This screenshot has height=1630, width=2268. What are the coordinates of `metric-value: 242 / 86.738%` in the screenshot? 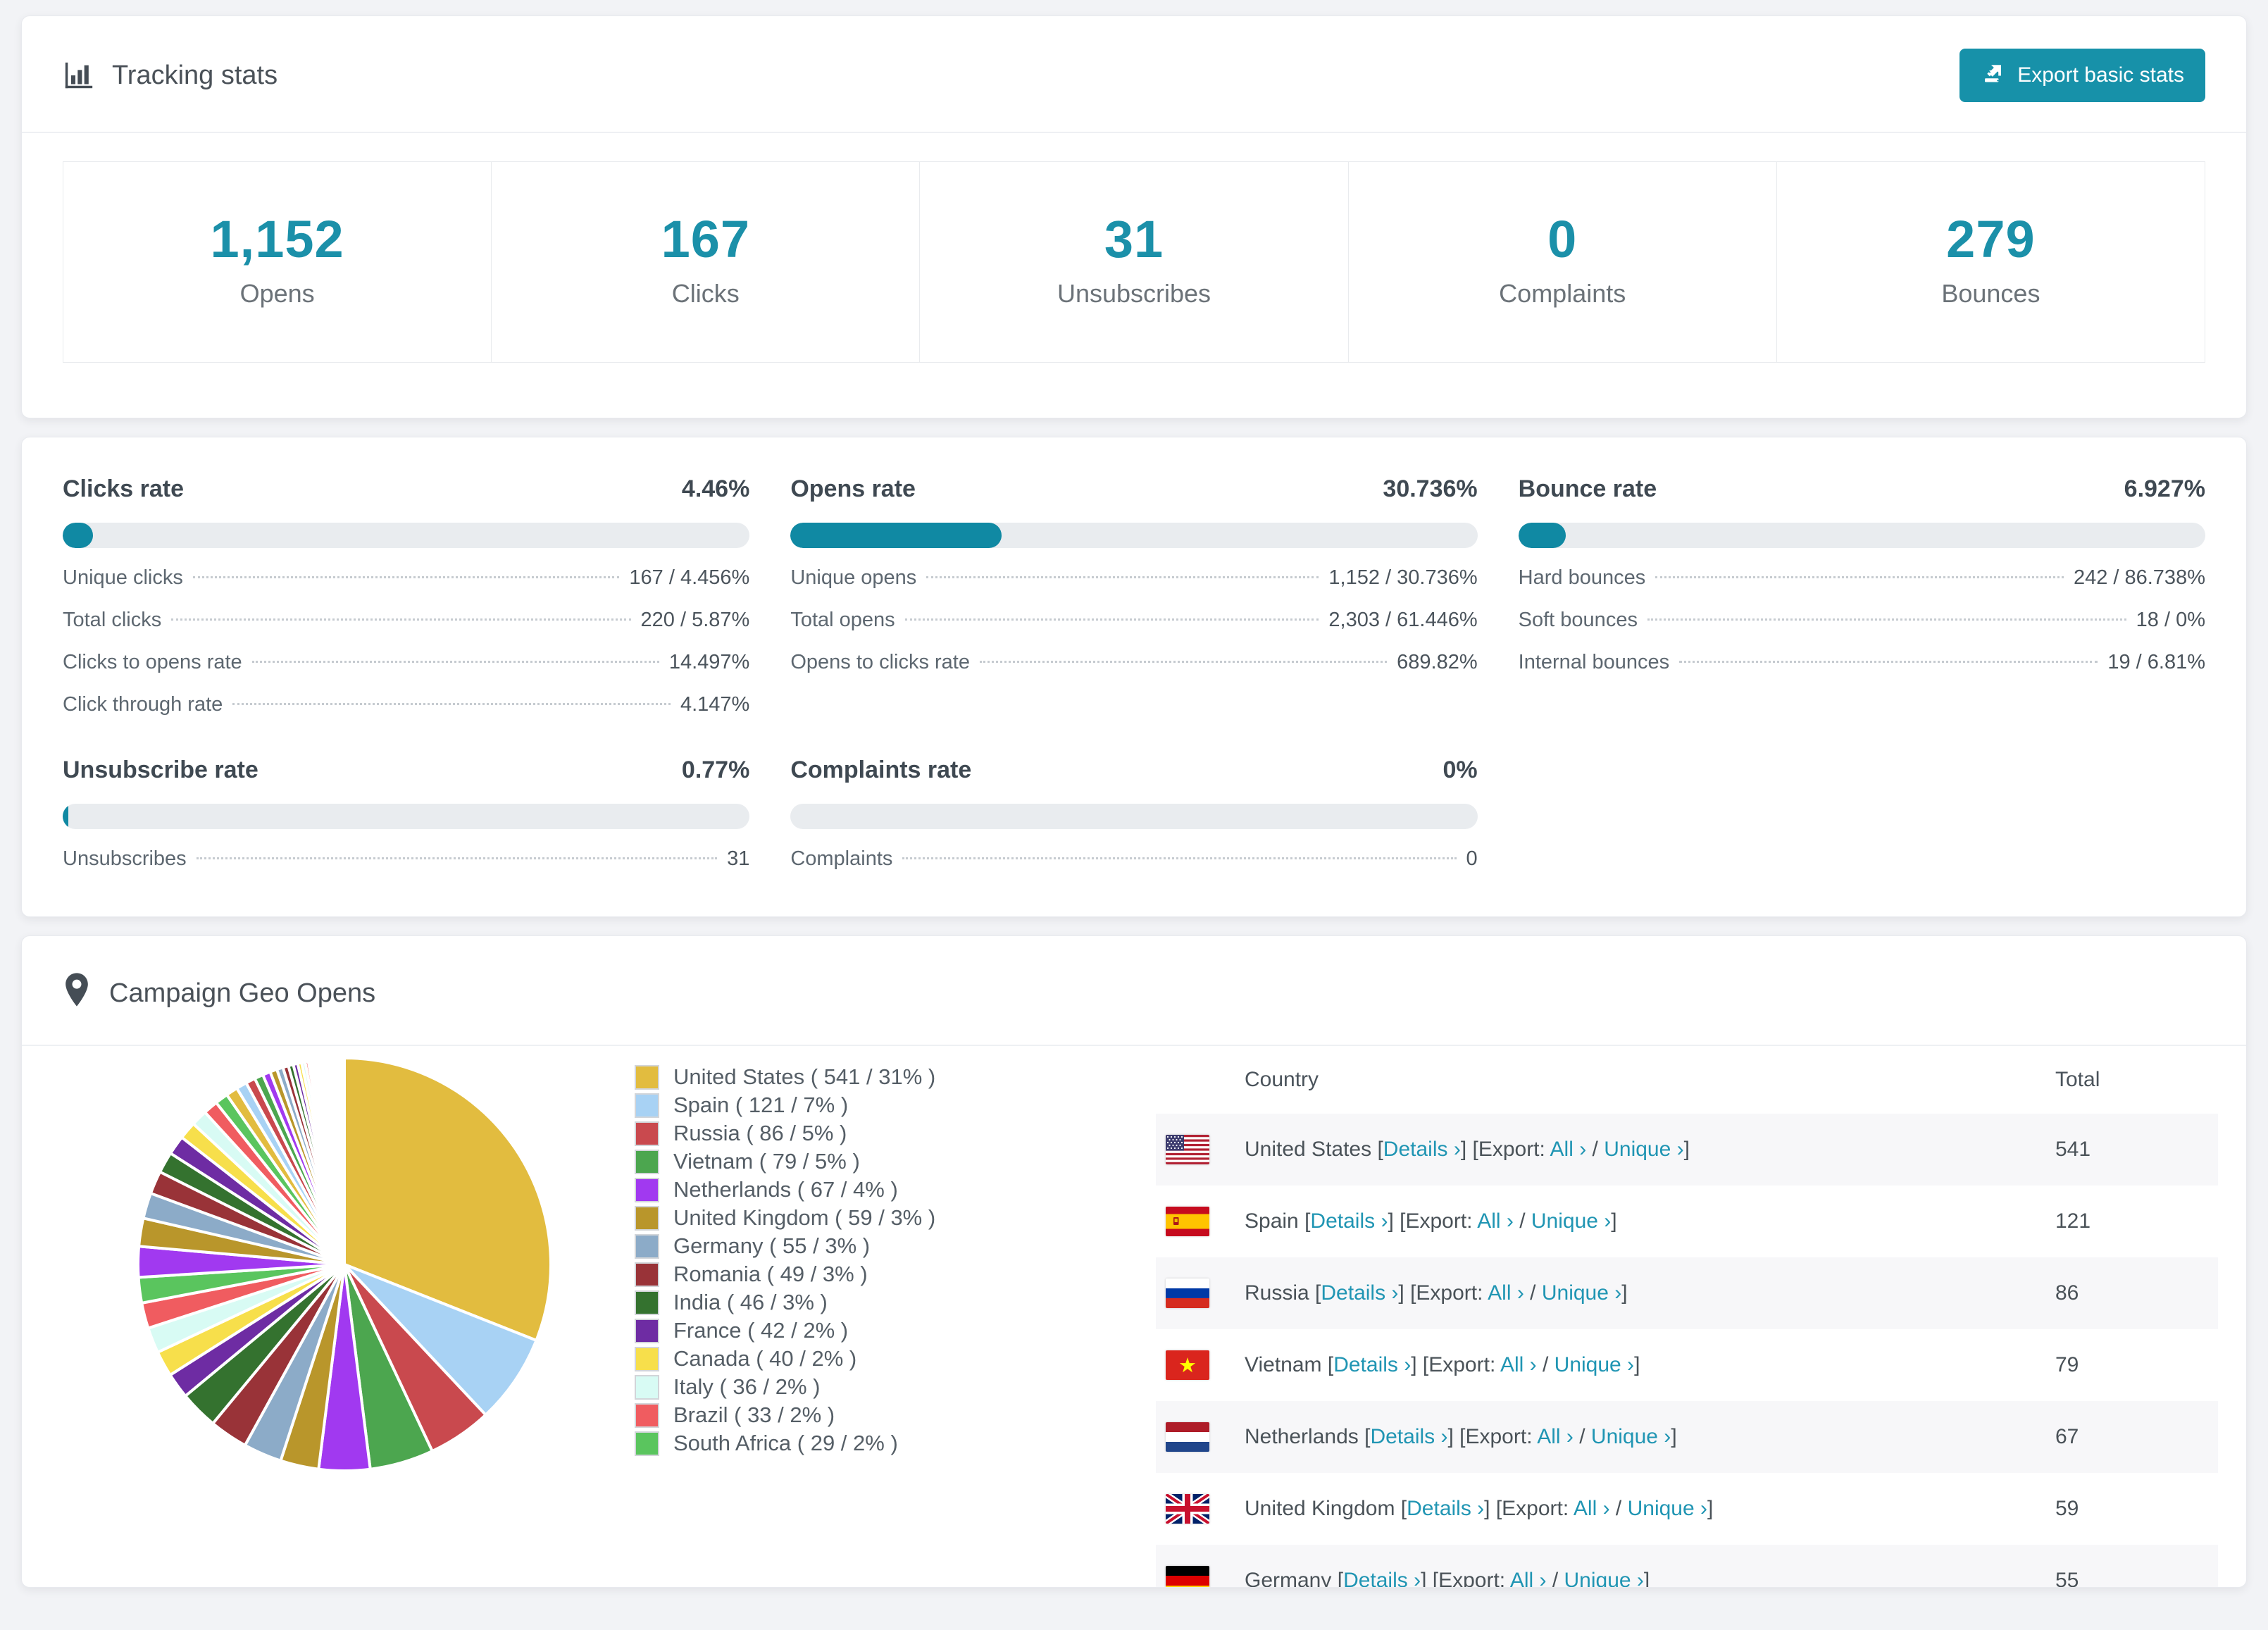 It's located at (2139, 577).